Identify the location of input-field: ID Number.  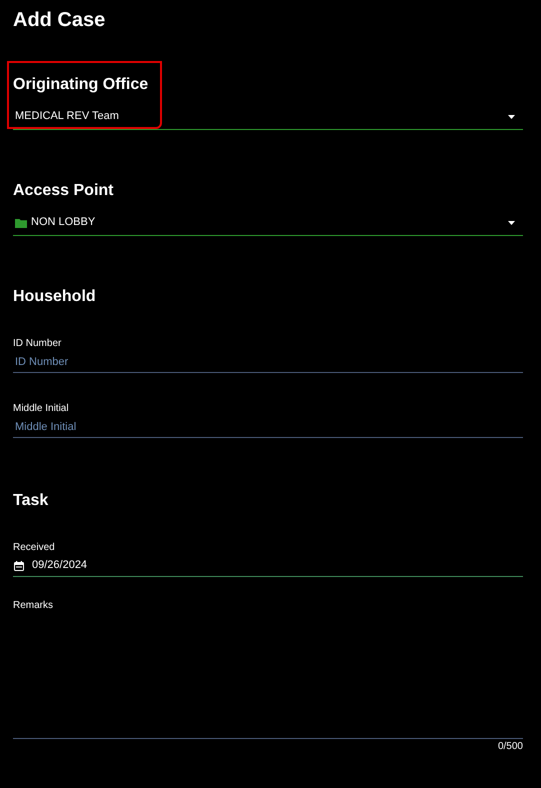
(268, 362).